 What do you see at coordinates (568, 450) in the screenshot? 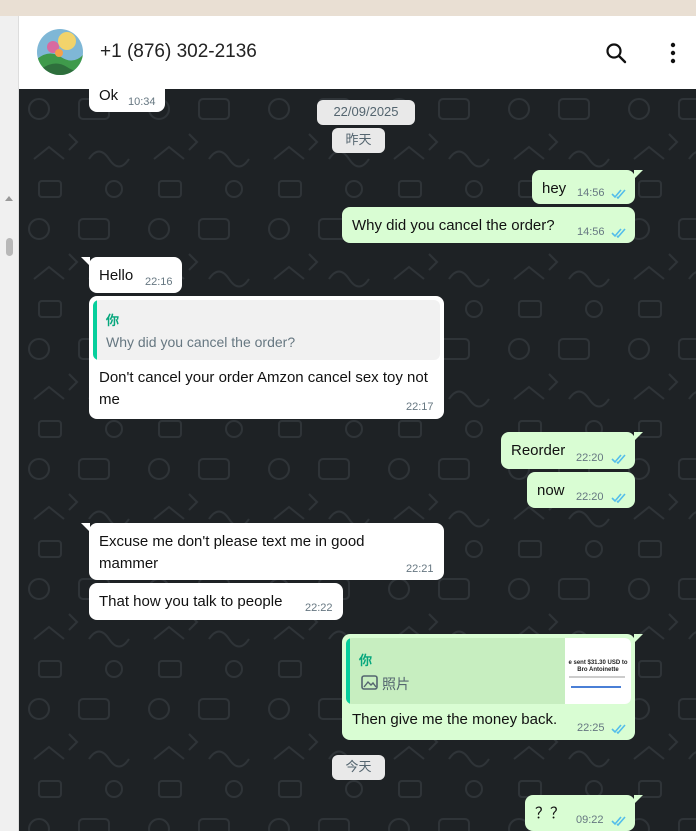
I see `message-outgoing: Reorder 22:20` at bounding box center [568, 450].